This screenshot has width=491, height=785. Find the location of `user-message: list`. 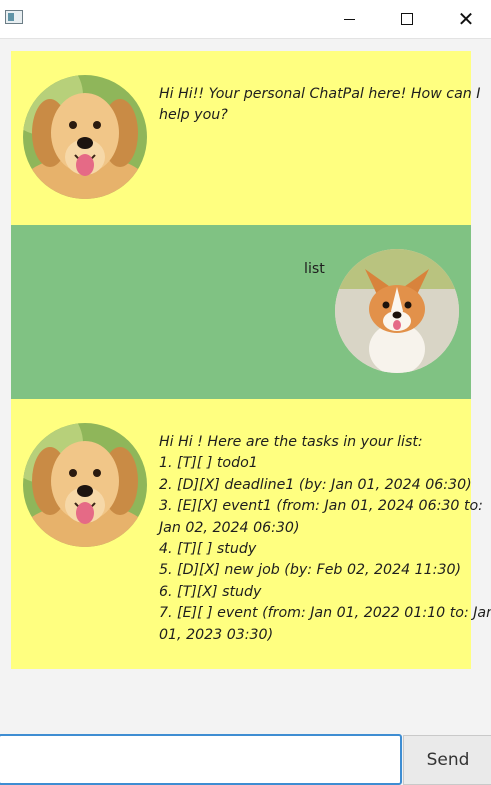

user-message: list is located at coordinates (314, 269).